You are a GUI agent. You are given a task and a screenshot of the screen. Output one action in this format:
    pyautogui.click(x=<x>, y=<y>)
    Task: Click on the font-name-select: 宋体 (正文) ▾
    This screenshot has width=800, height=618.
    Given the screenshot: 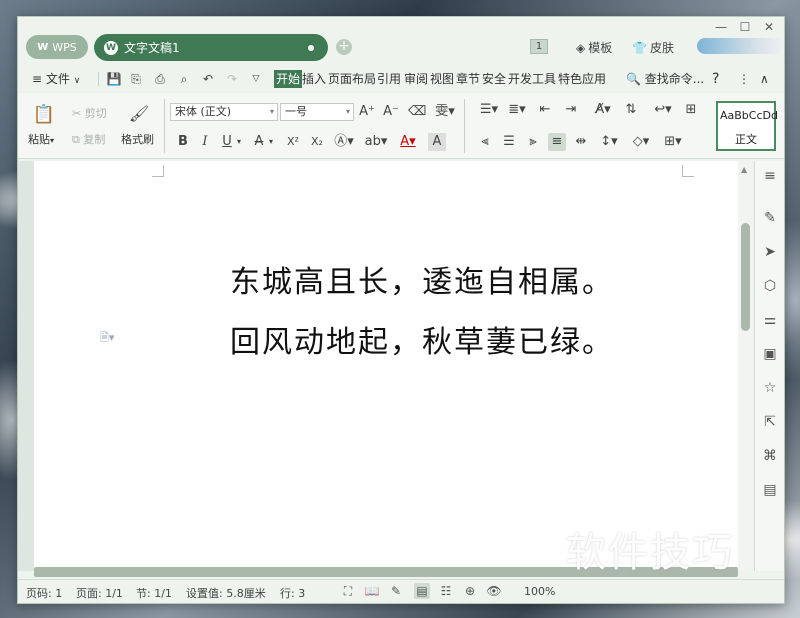 What is the action you would take?
    pyautogui.click(x=224, y=112)
    